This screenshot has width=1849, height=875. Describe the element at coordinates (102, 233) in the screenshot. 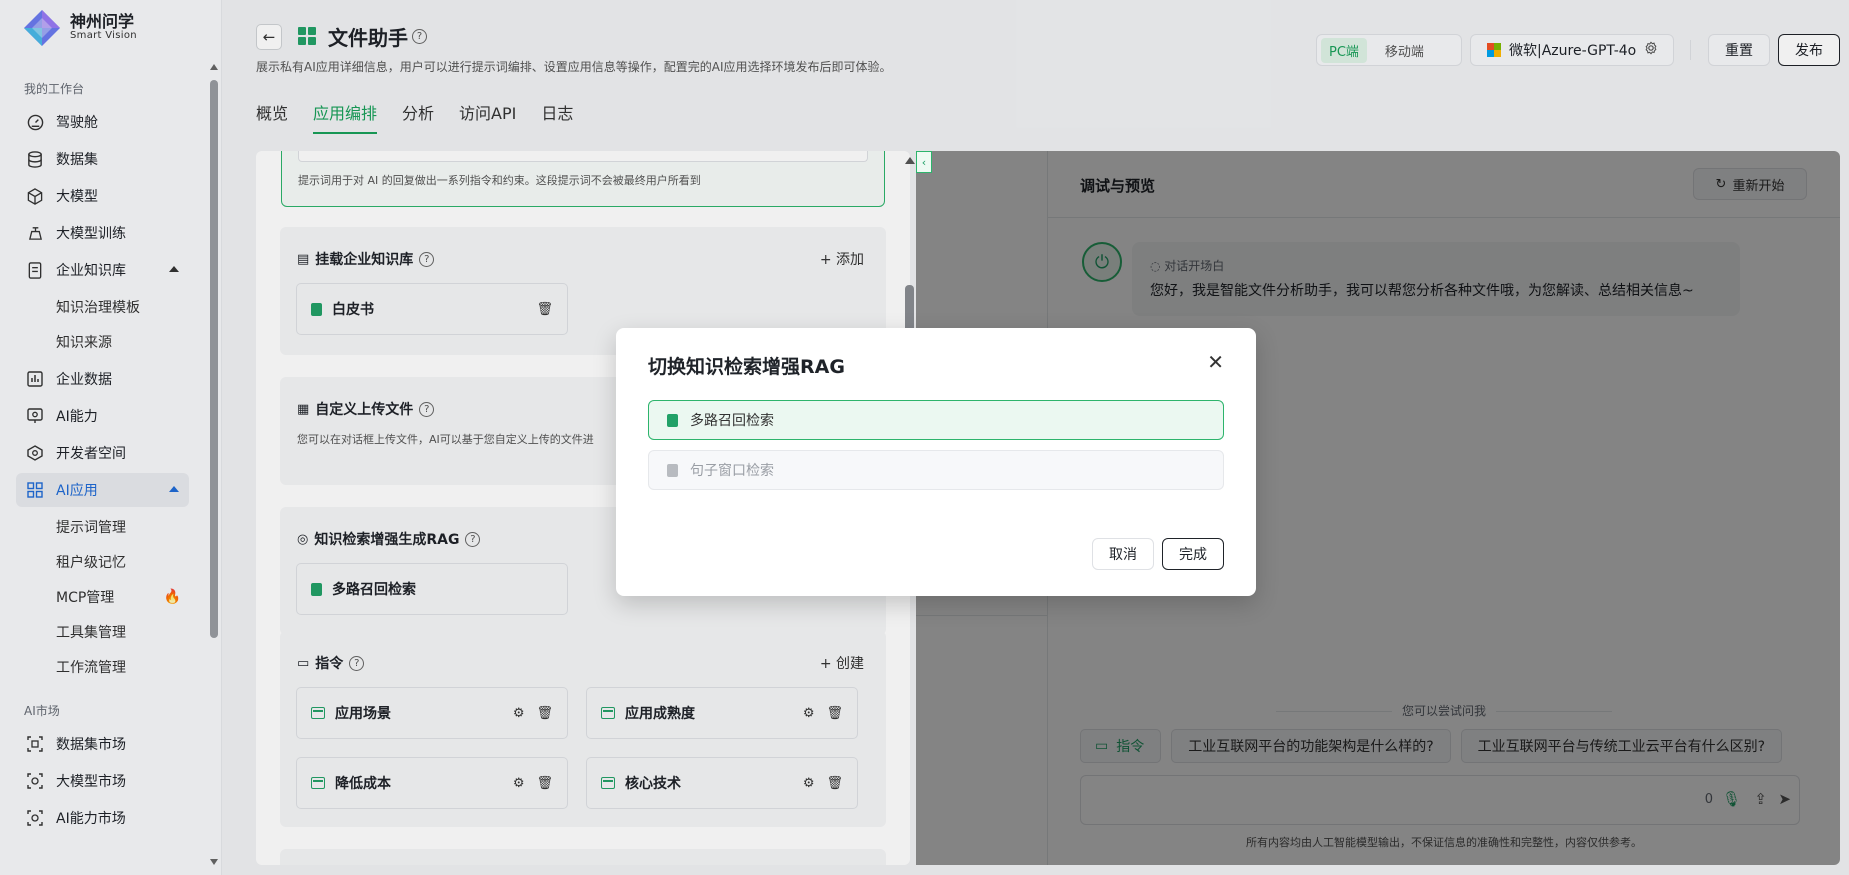

I see `sidebar-item-training: 大模型训练` at that location.